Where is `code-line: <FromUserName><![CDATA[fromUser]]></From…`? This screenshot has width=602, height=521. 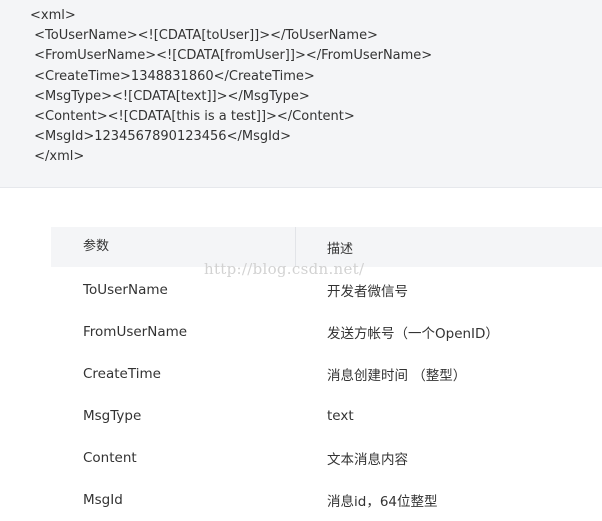
code-line: <FromUserName><![CDATA[fromUser]]></From… is located at coordinates (231, 56).